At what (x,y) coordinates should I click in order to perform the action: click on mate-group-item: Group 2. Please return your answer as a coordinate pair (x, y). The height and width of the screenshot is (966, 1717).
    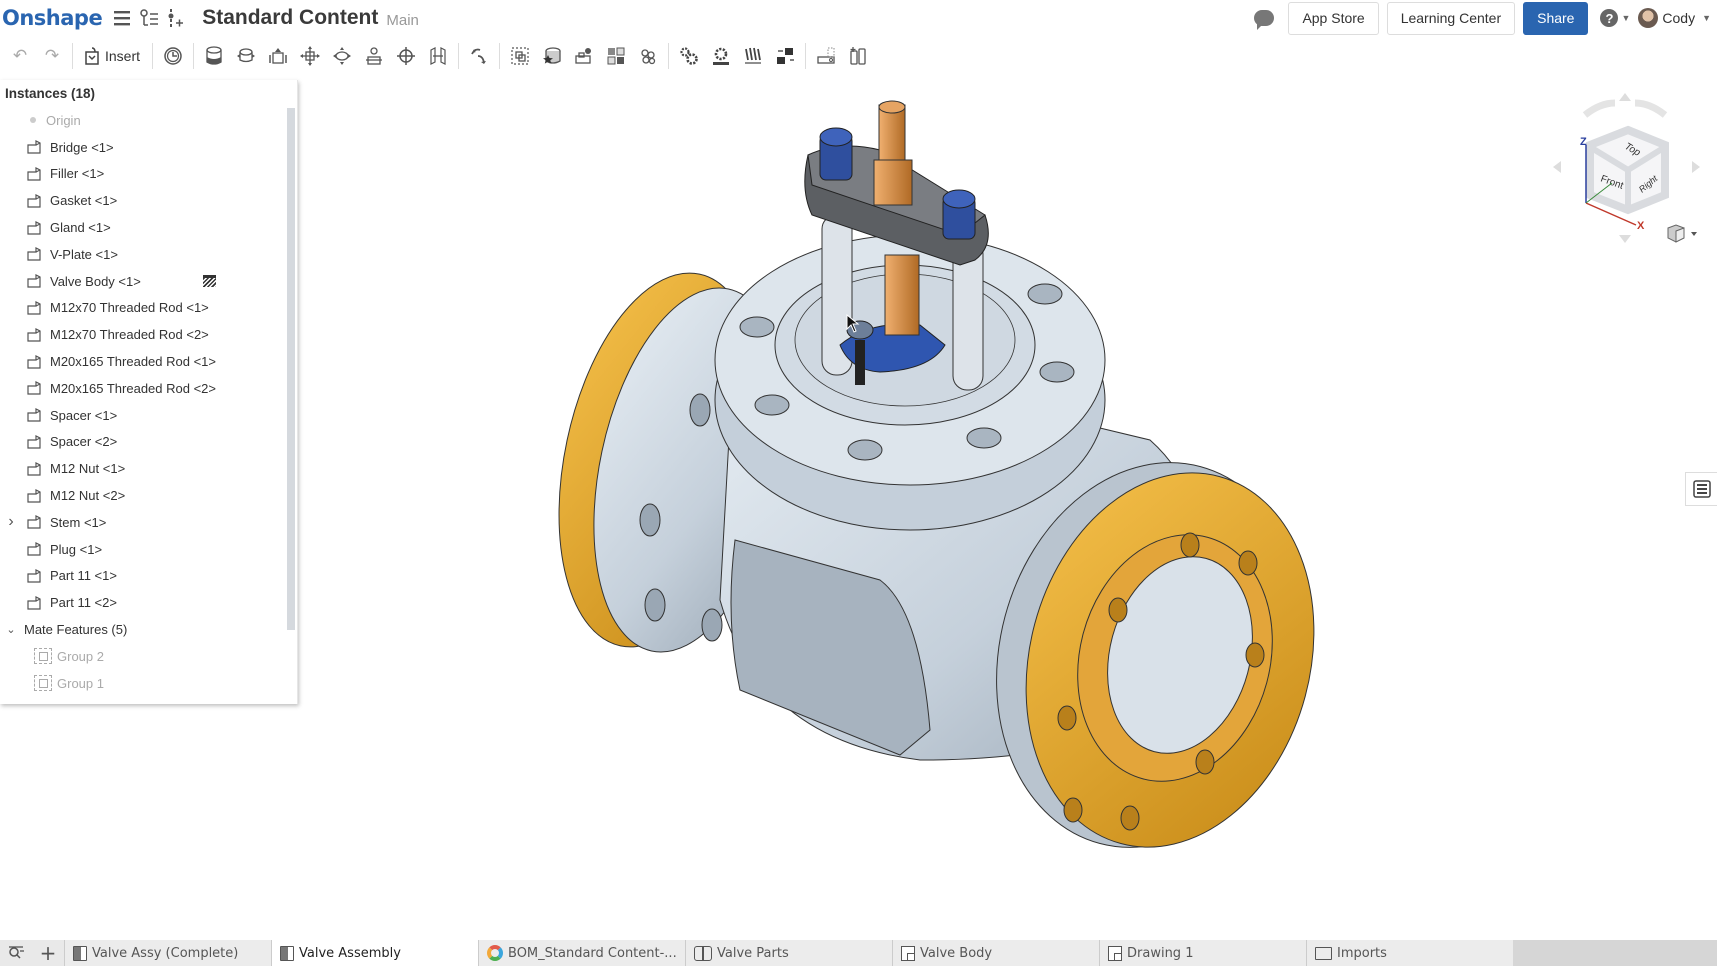
    Looking at the image, I should click on (143, 656).